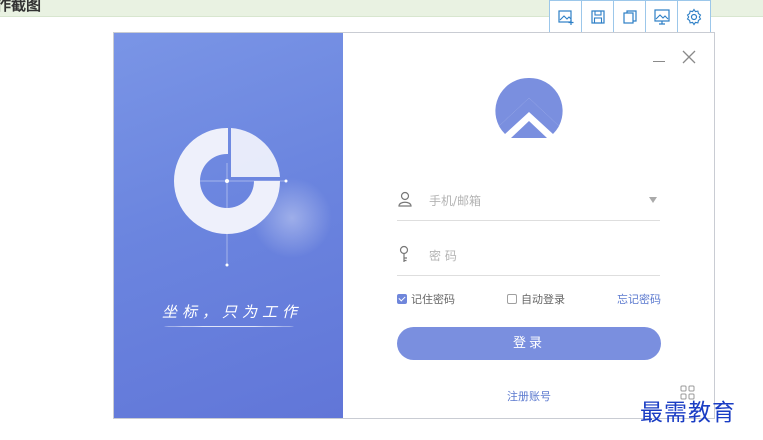 This screenshot has height=440, width=763. What do you see at coordinates (232, 312) in the screenshot?
I see `slogan-text: 坐标，只为工作` at bounding box center [232, 312].